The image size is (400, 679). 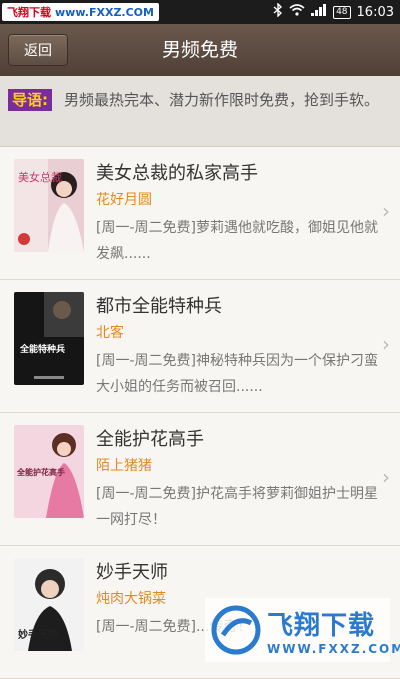 I want to click on intro-banner: 导语: 男频最热完本、潜力新作限时免费，抢到手软。, so click(x=200, y=111).